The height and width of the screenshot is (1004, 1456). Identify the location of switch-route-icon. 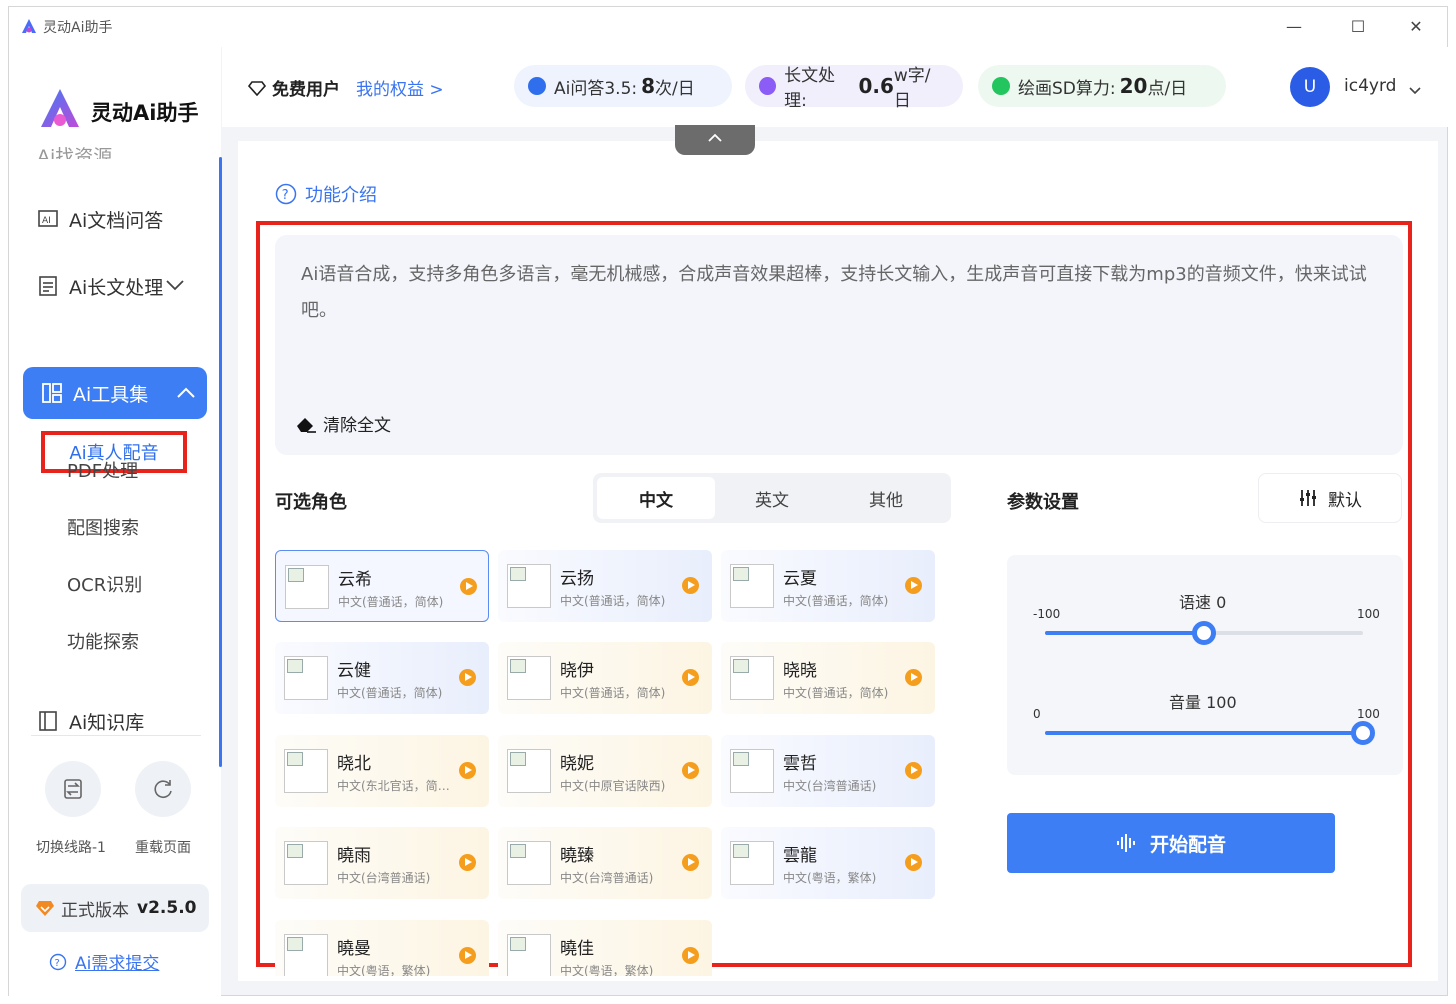
(73, 789).